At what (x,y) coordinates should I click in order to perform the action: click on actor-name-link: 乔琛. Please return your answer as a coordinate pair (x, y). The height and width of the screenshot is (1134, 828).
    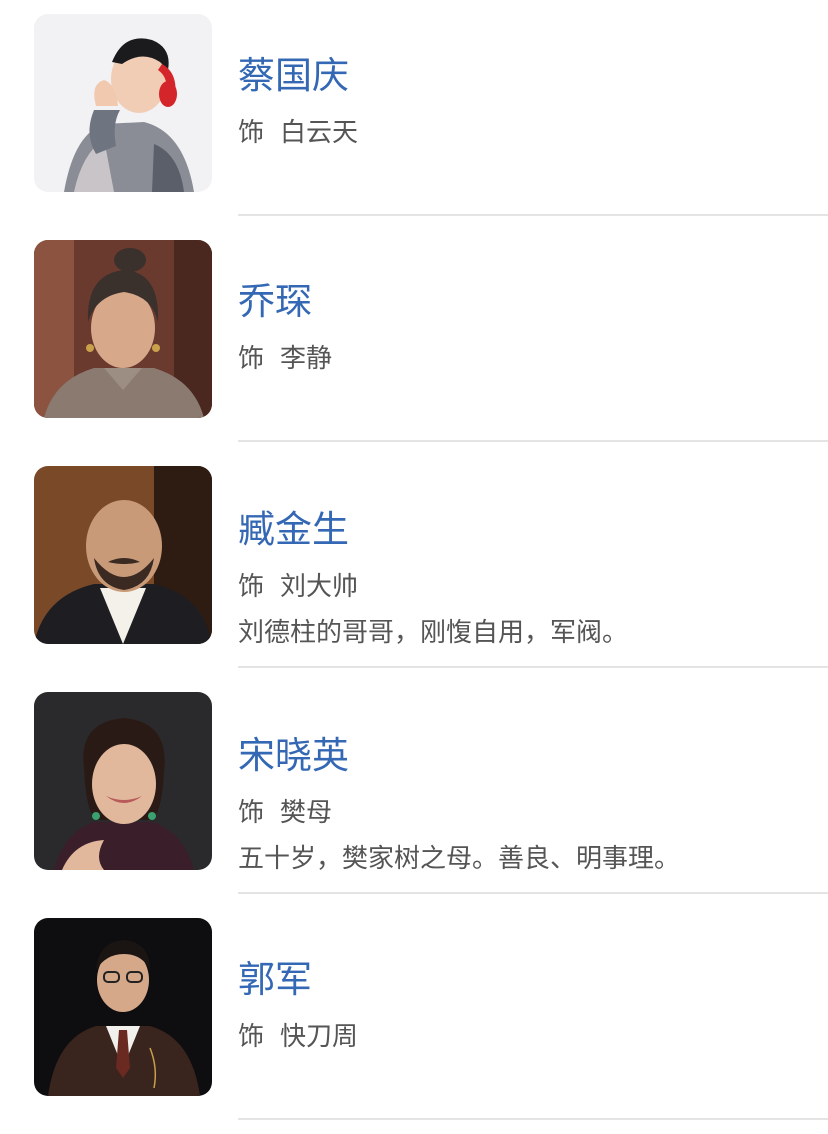
    Looking at the image, I should click on (275, 302).